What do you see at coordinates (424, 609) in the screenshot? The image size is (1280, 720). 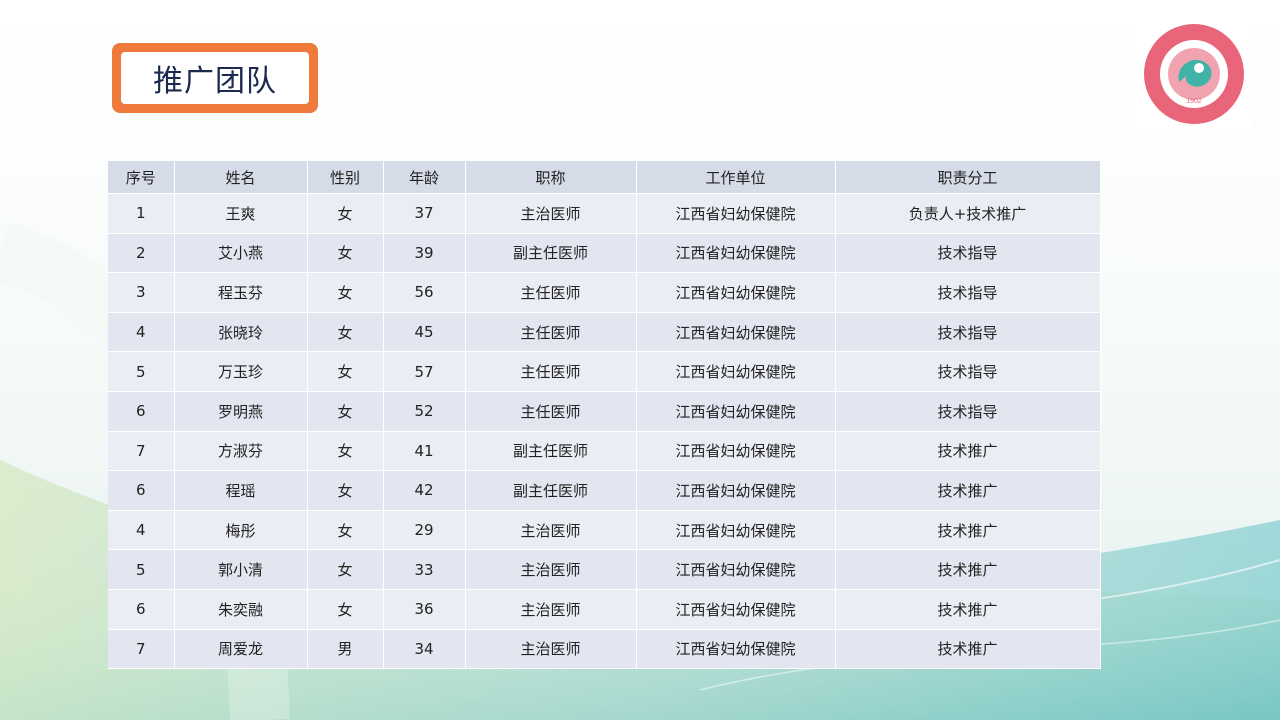 I see `cell-age: 36` at bounding box center [424, 609].